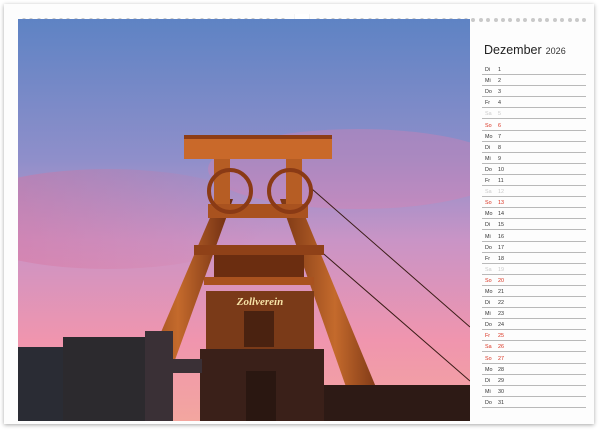 This screenshot has height=432, width=600. Describe the element at coordinates (499, 103) in the screenshot. I see `day-number: 4` at that location.